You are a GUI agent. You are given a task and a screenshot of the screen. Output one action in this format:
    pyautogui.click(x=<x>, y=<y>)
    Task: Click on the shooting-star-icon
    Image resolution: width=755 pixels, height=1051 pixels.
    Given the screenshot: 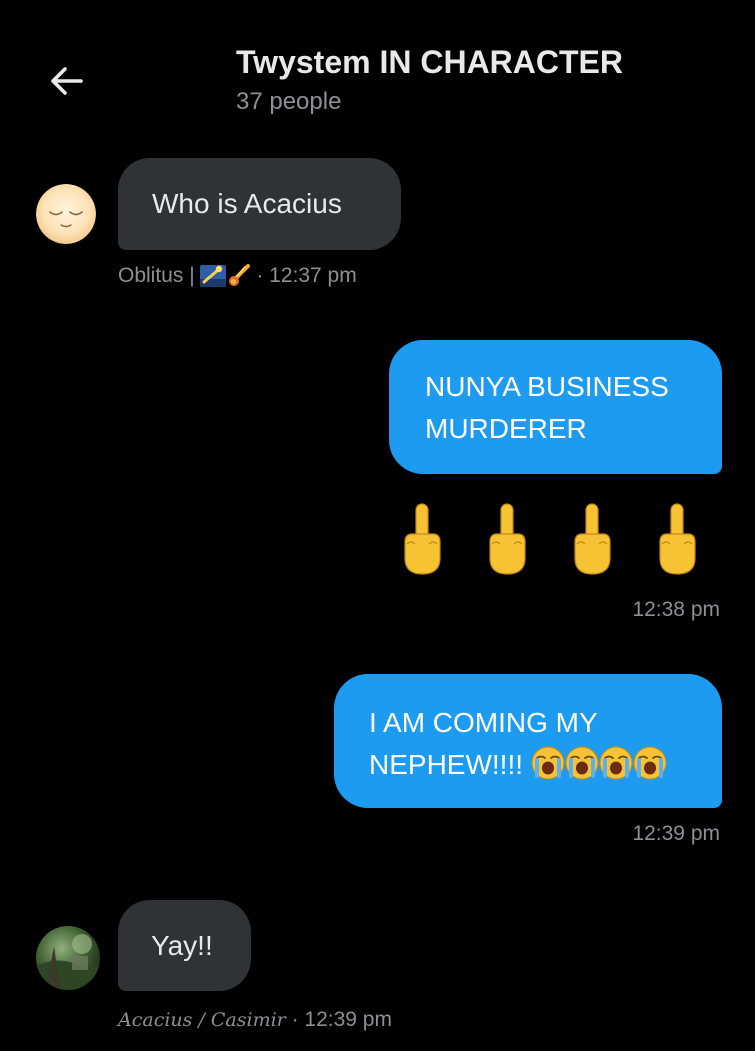 What is the action you would take?
    pyautogui.click(x=213, y=279)
    